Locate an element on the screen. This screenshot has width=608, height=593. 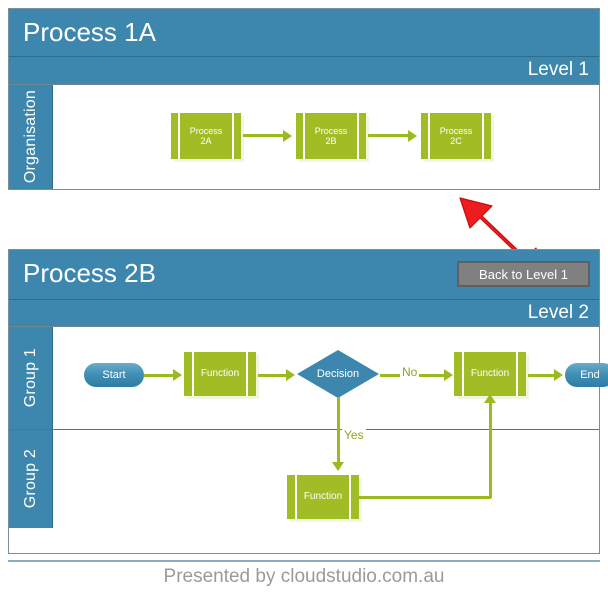
footer-credit: Presented by cloudstudio.com.au is located at coordinates (304, 576).